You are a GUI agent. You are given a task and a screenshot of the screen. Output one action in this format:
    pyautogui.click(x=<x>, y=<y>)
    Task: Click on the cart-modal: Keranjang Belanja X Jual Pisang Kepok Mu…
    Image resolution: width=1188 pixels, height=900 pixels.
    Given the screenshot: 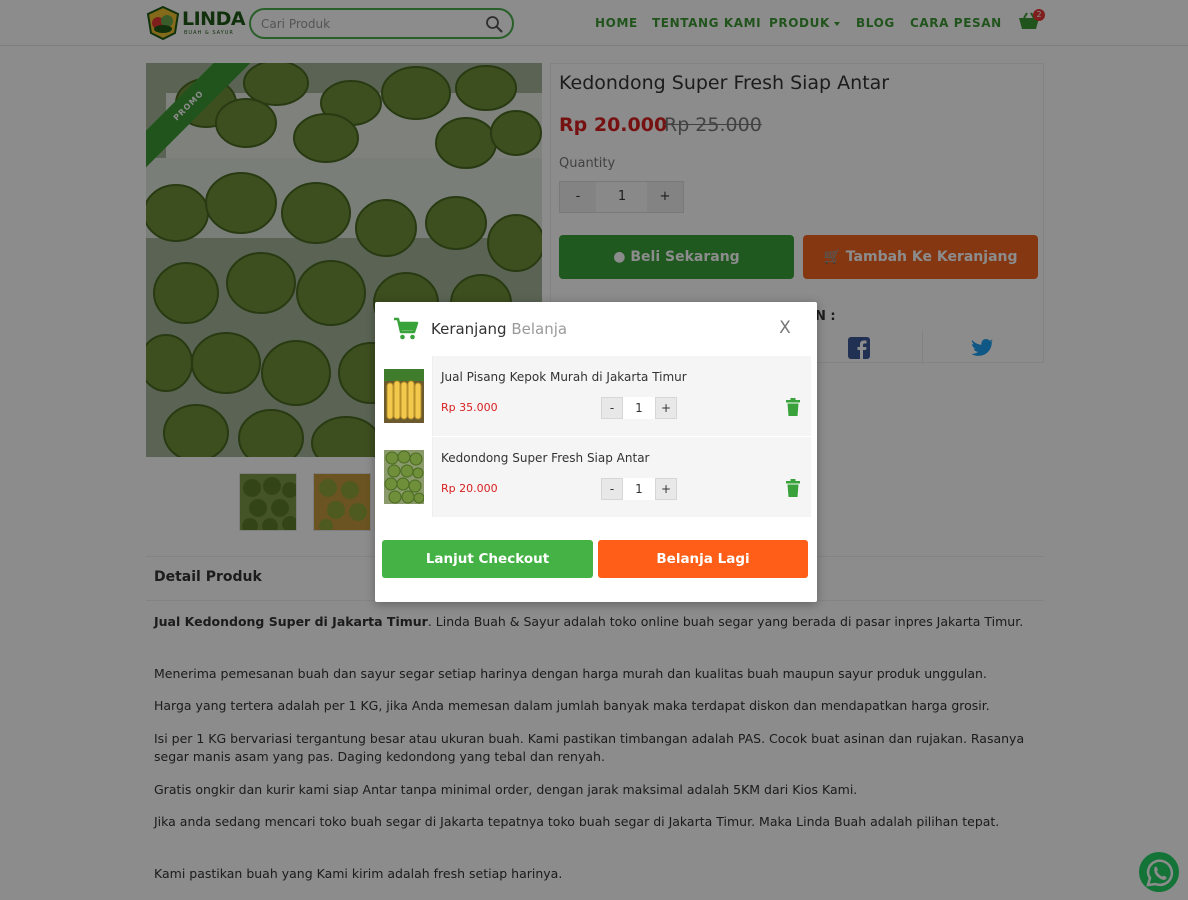 What is the action you would take?
    pyautogui.click(x=596, y=452)
    